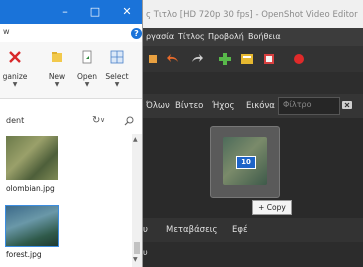  I want to click on tab-partial: υ, so click(145, 230).